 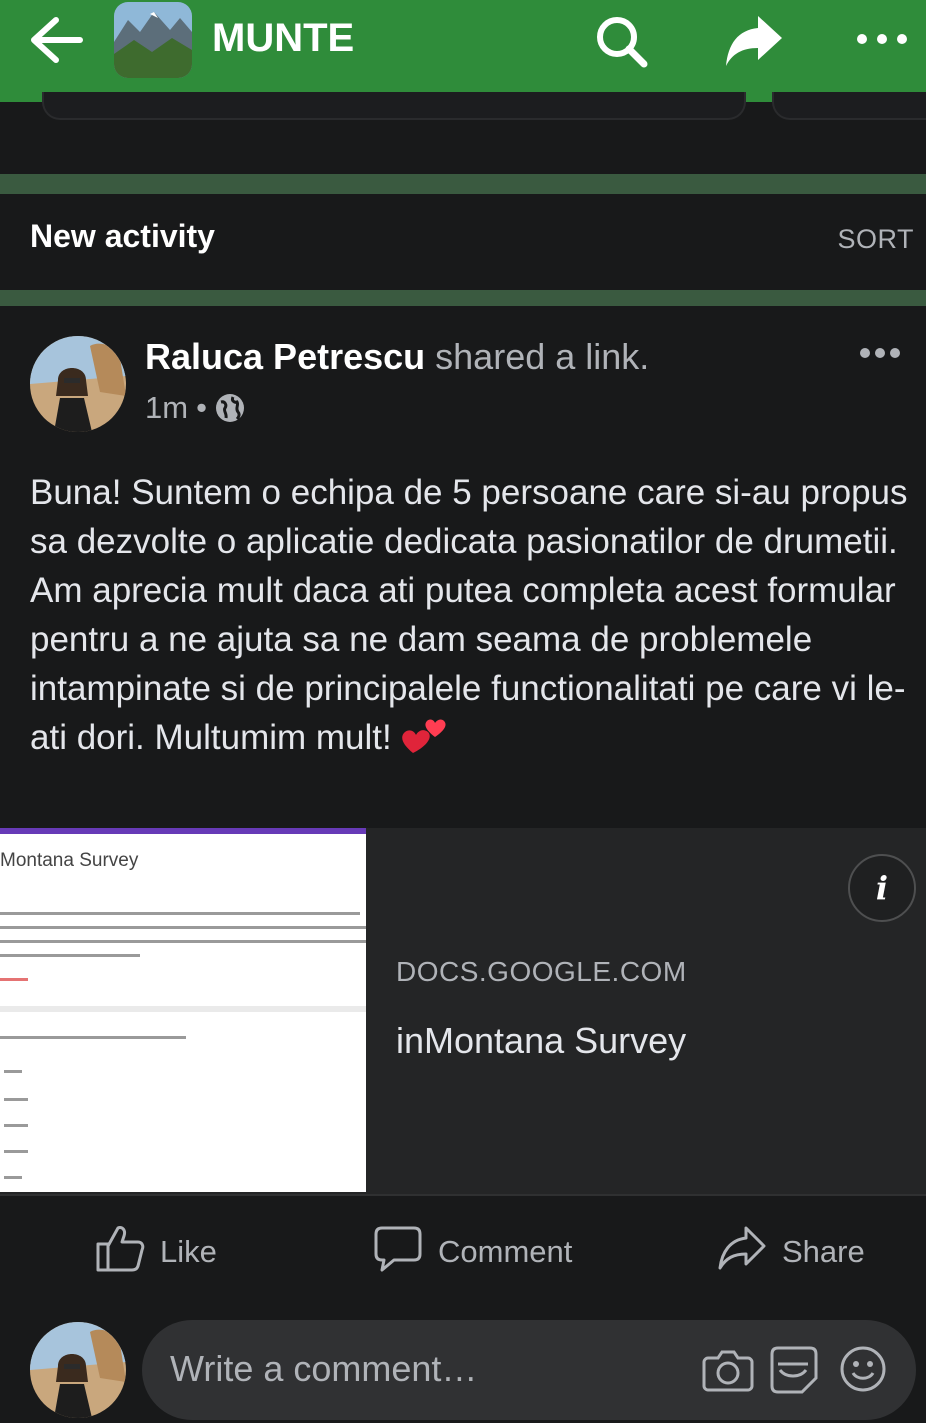 I want to click on top-app-bar: MUNTE, so click(x=463, y=51).